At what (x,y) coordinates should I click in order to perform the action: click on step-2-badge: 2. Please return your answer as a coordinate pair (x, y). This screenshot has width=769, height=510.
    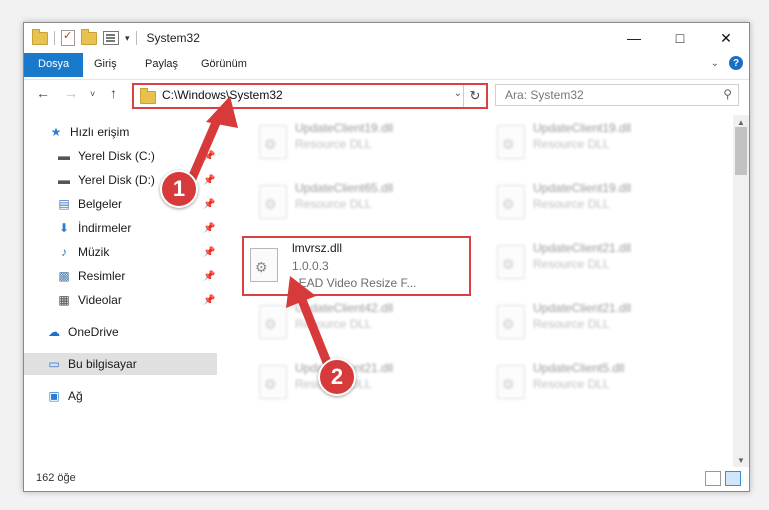
    Looking at the image, I should click on (337, 377).